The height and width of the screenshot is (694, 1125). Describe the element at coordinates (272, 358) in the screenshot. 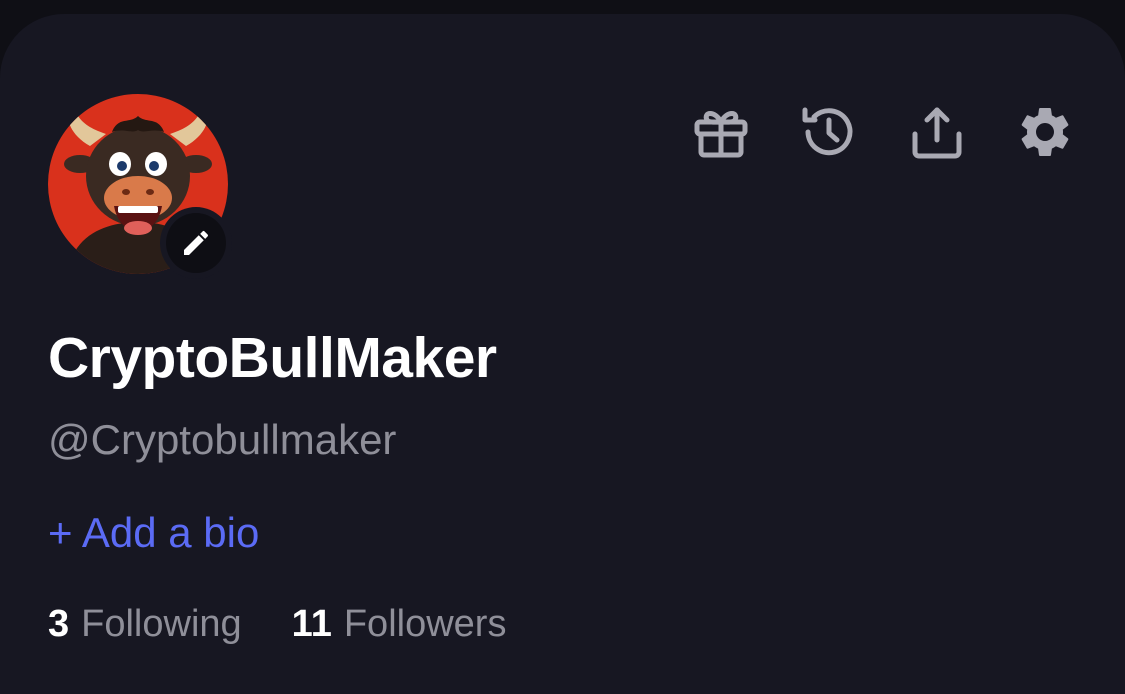

I see `display-name: CryptoBullMaker` at that location.